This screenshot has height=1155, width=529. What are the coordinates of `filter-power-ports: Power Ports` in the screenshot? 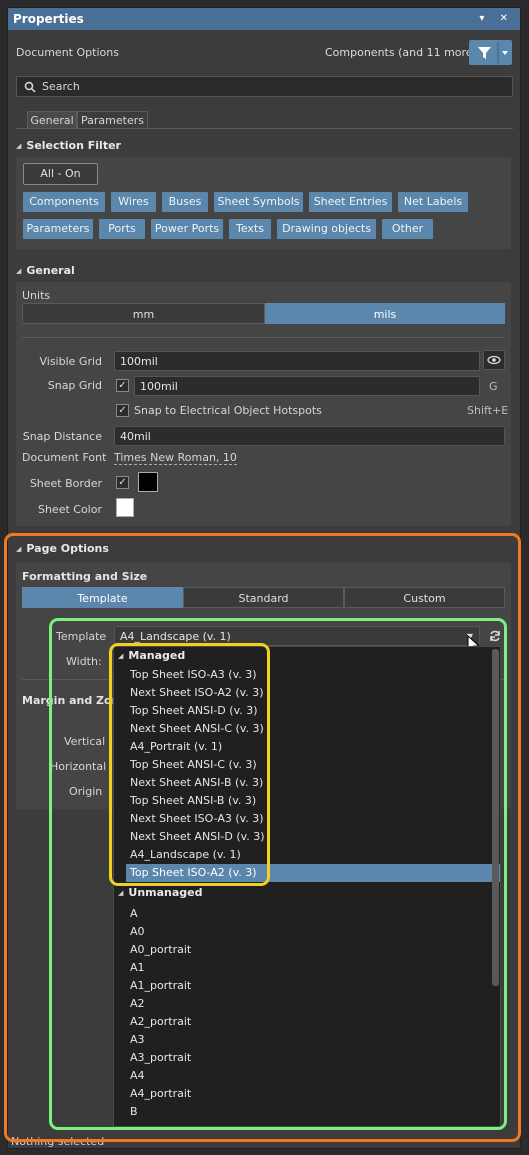 It's located at (187, 229).